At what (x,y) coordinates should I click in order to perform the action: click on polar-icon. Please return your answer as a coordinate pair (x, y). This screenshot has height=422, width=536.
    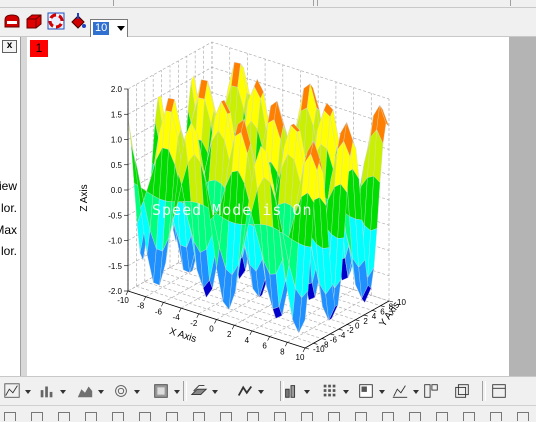
    Looking at the image, I should click on (121, 391).